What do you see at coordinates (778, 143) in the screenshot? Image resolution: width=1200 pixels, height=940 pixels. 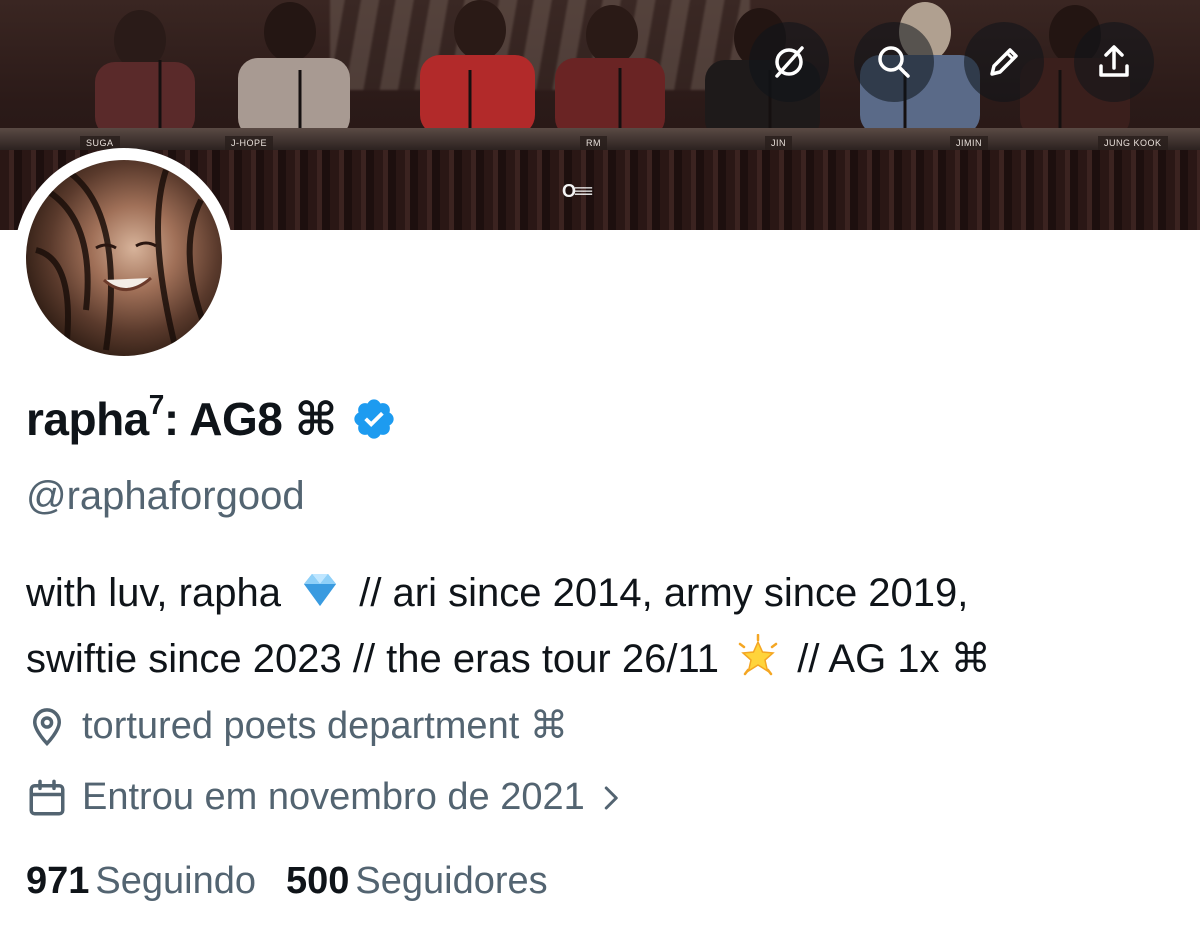 I see `nameplate: JIN` at bounding box center [778, 143].